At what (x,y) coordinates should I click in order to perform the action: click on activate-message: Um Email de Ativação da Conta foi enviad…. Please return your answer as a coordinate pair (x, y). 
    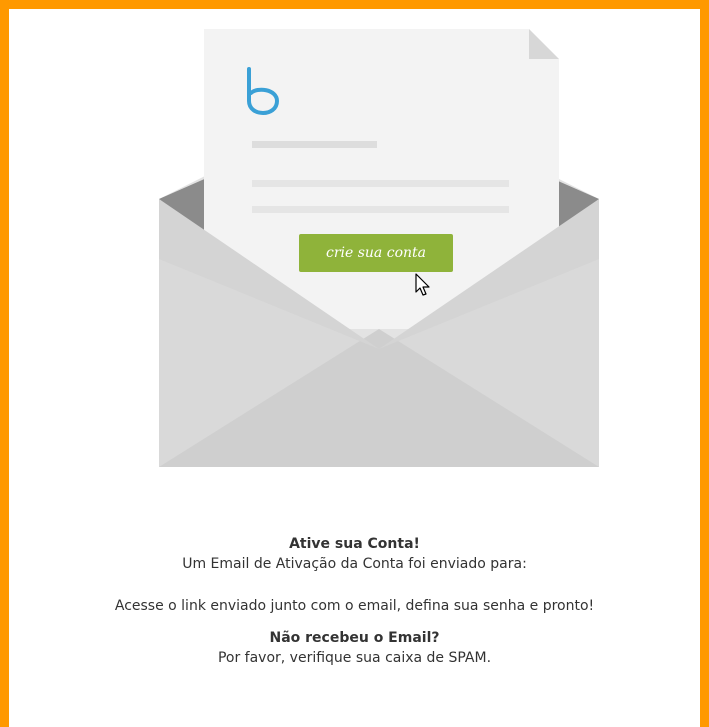
    Looking at the image, I should click on (354, 564).